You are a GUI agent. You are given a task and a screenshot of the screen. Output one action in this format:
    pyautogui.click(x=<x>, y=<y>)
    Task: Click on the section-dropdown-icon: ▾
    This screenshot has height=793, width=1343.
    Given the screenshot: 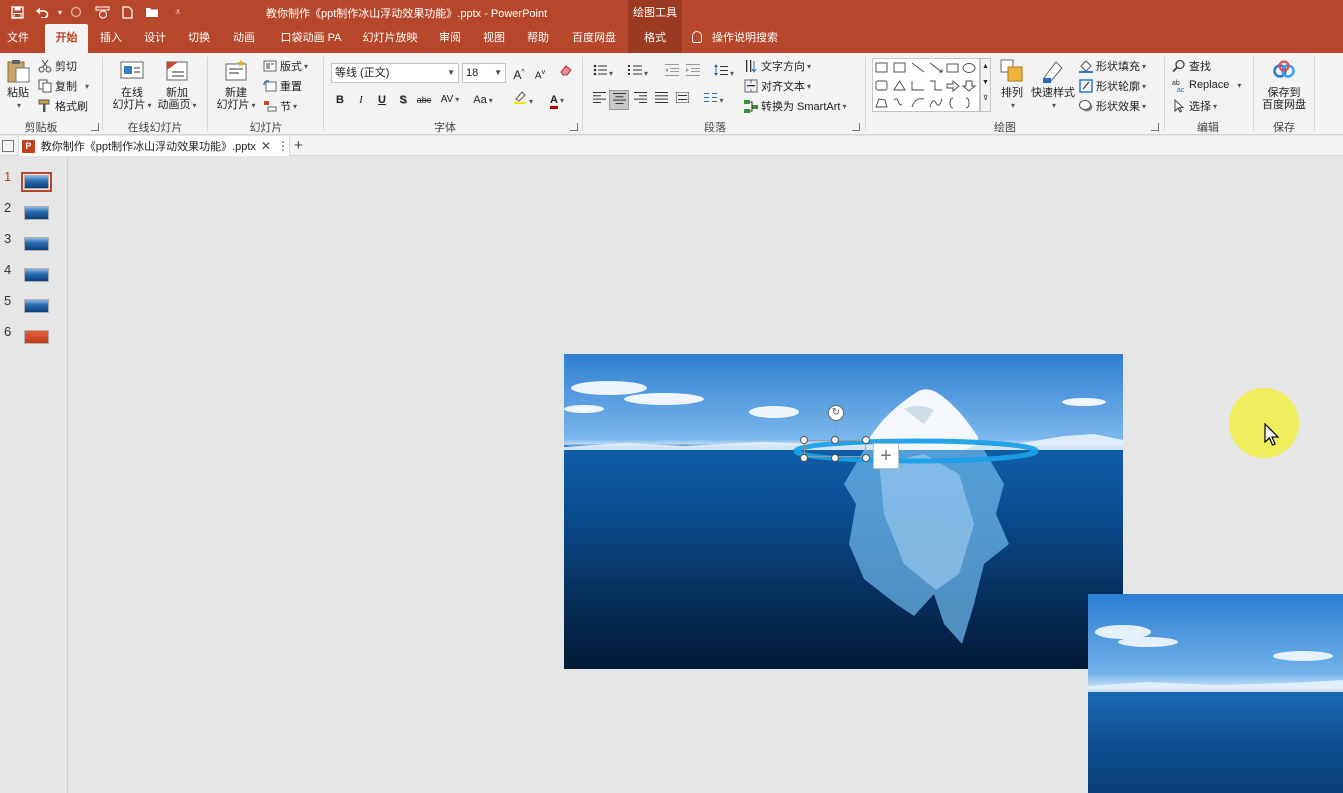 What is the action you would take?
    pyautogui.click(x=295, y=106)
    